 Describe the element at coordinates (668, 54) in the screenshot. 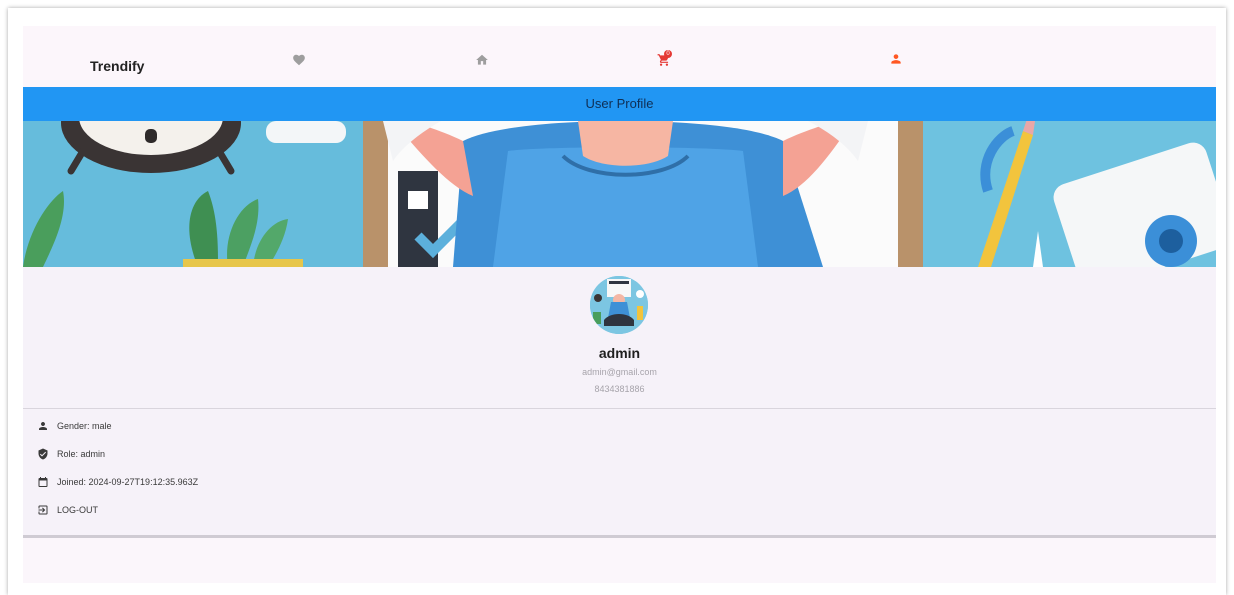

I see `cart-badge: 0` at that location.